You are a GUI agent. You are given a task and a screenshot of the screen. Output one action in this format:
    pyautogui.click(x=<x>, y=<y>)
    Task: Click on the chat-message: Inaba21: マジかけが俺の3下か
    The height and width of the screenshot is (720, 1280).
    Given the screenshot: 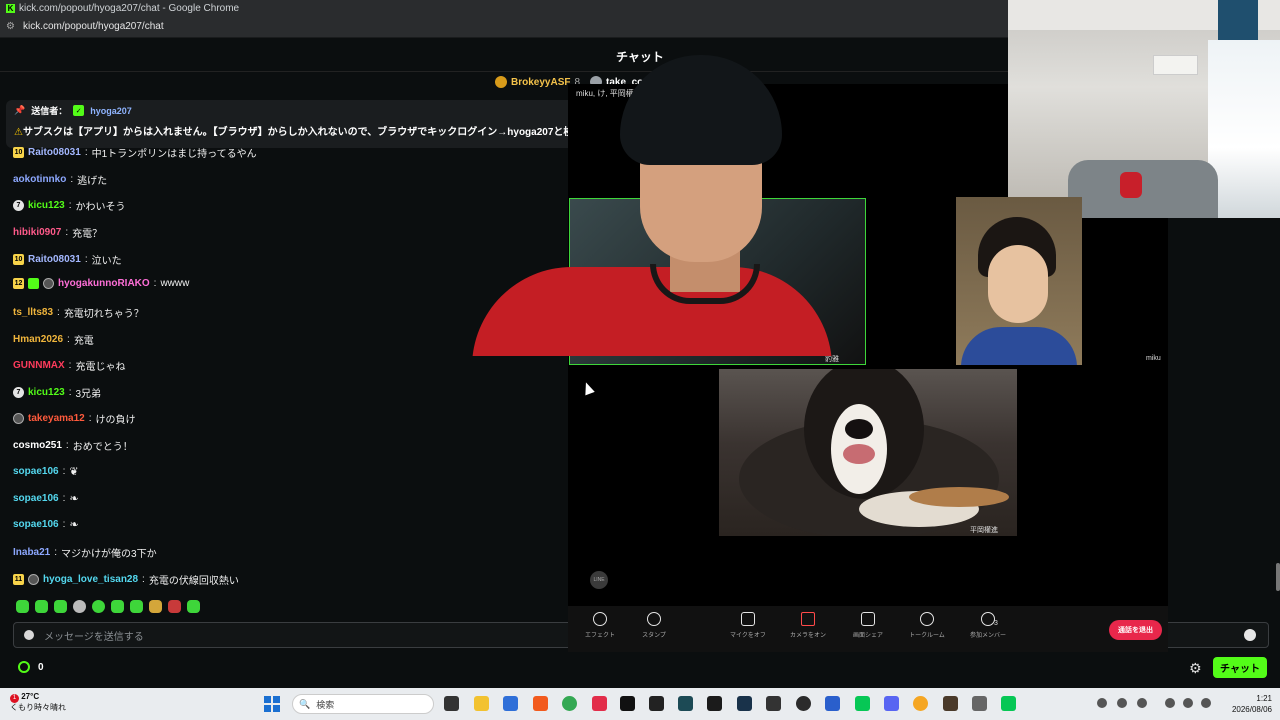 What is the action you would take?
    pyautogui.click(x=85, y=552)
    